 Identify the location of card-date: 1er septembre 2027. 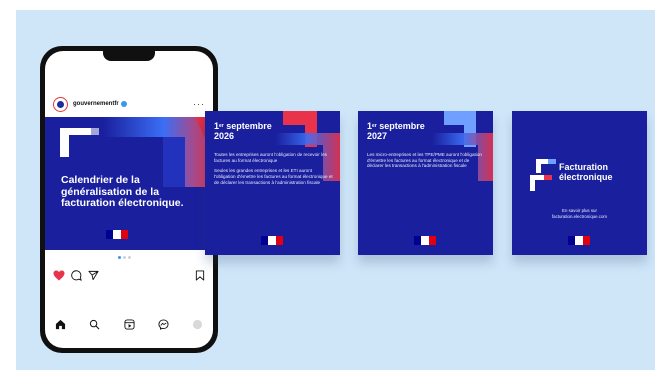
(396, 131).